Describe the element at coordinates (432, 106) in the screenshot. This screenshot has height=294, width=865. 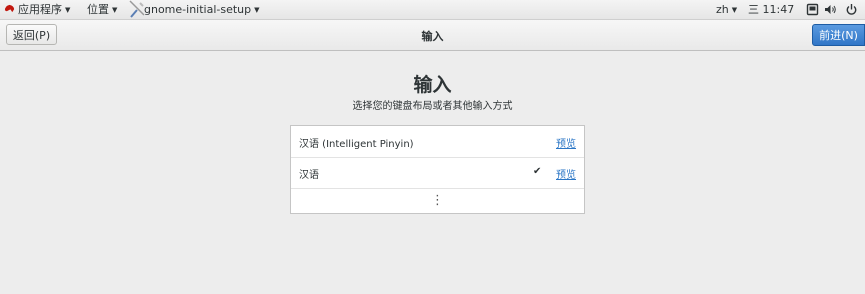
I see `page-subtitle: 选择您的键盘布局或者其他输入方式` at that location.